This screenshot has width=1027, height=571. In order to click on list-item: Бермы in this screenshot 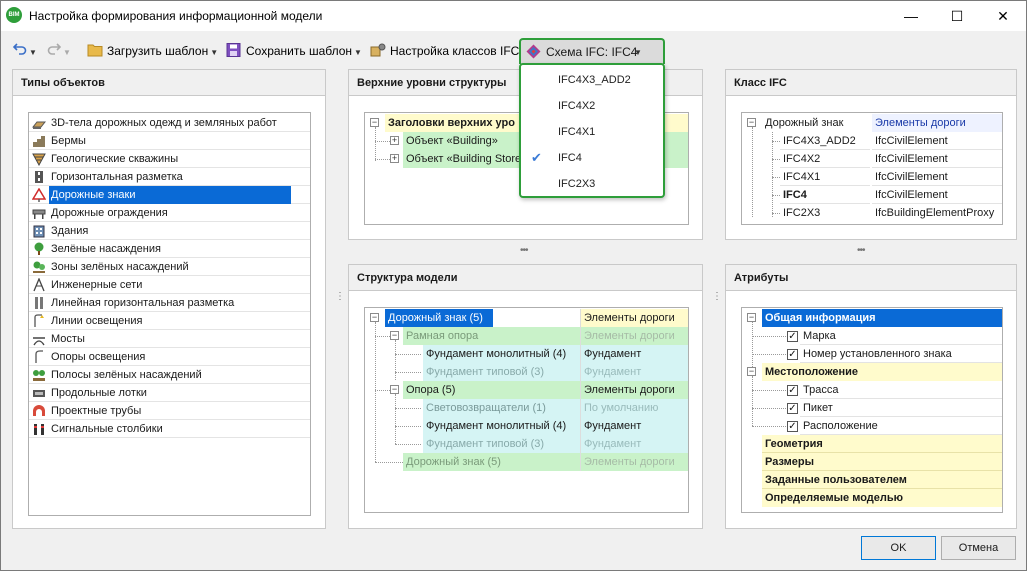, I will do `click(169, 141)`.